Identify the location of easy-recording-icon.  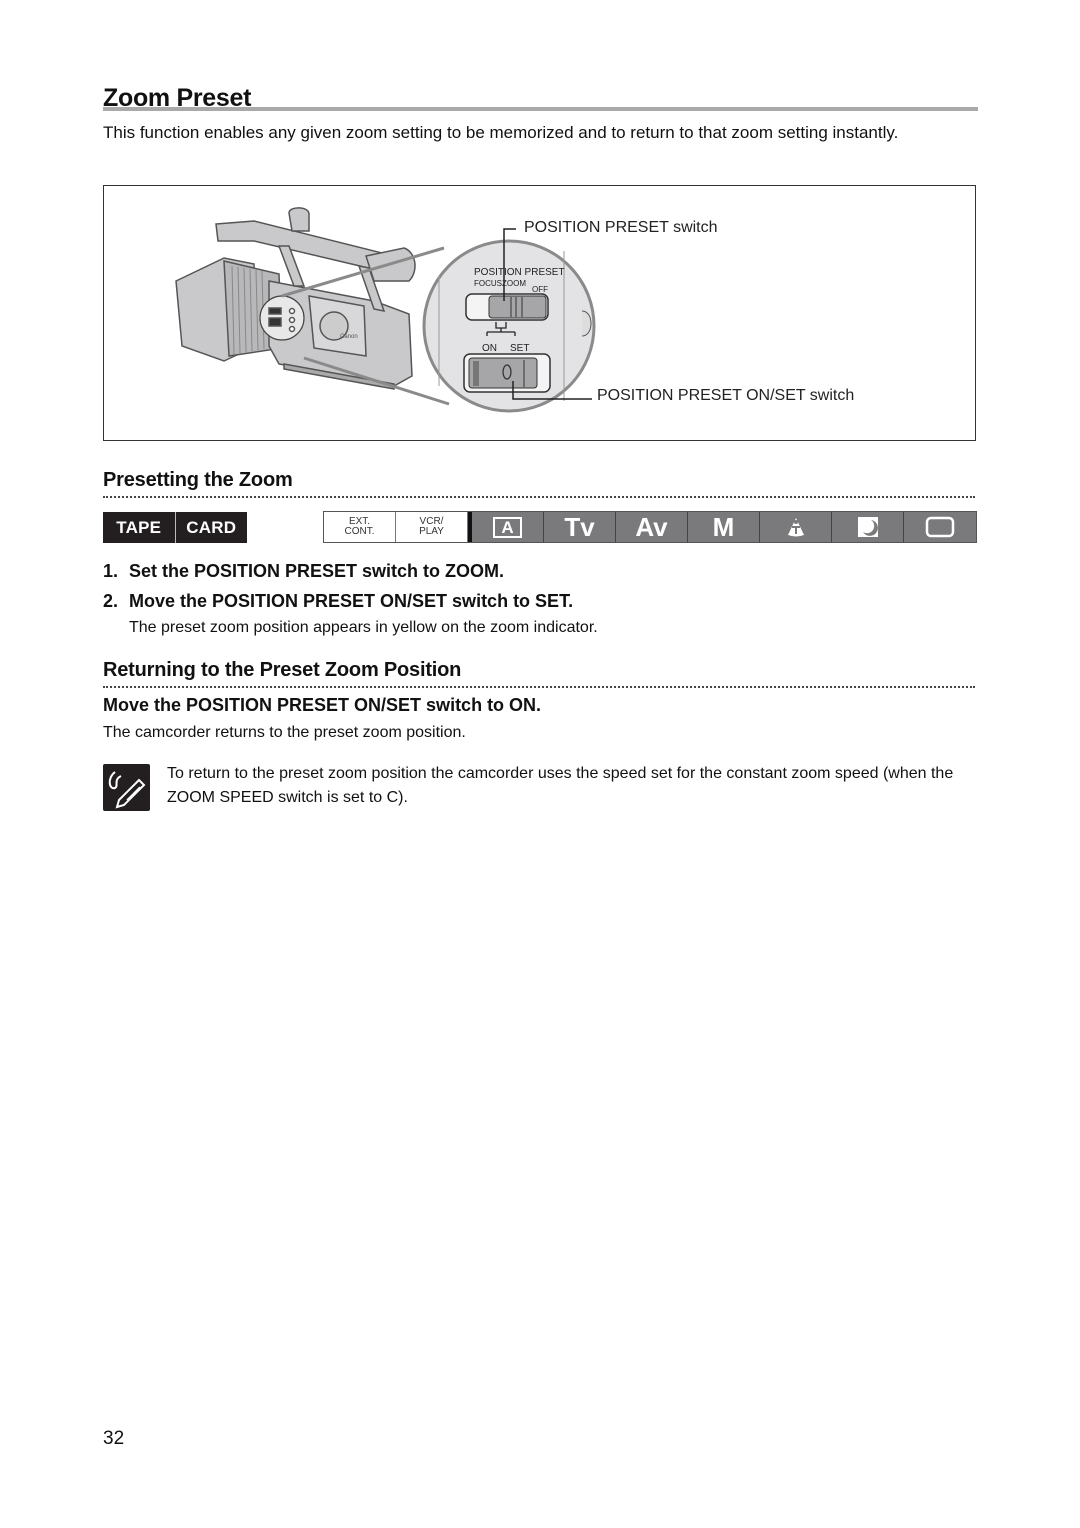
(940, 527).